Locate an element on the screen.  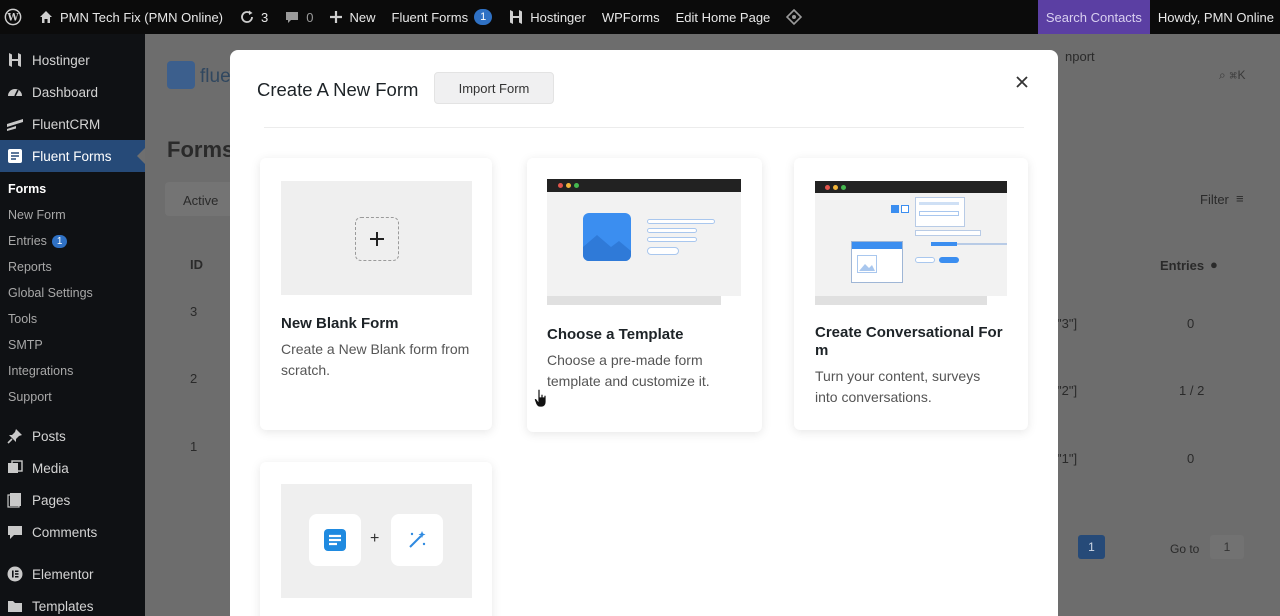
pages-icon is located at coordinates (15, 500).